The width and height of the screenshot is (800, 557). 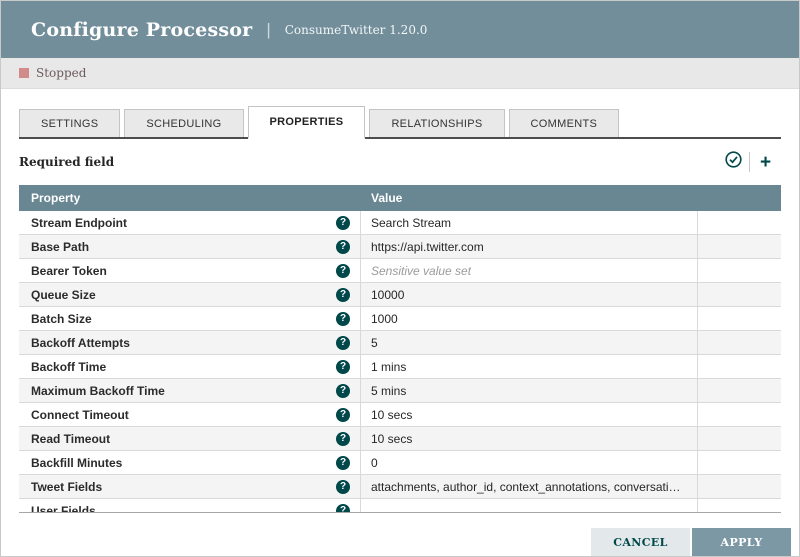 I want to click on property-name: Read Timeout, so click(x=71, y=438).